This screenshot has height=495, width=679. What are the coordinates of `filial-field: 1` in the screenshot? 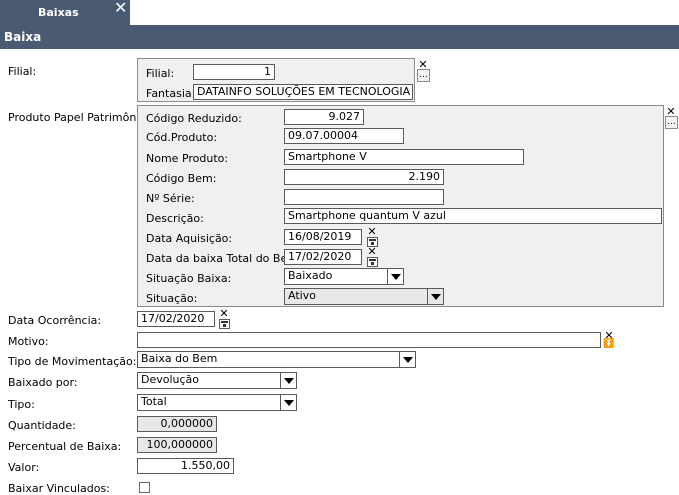 It's located at (234, 72).